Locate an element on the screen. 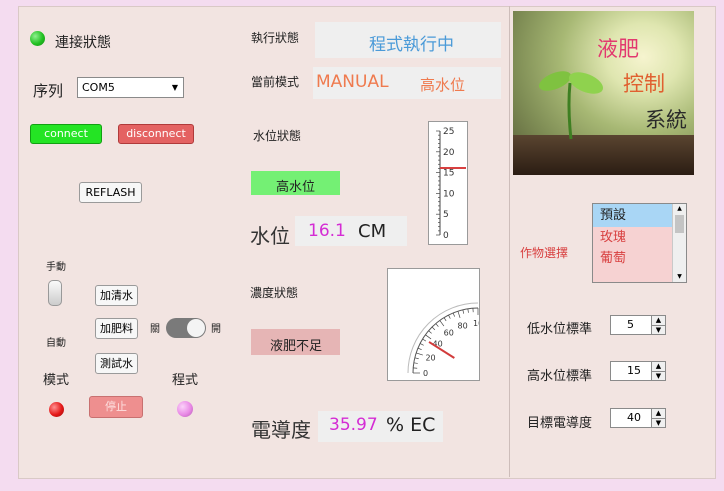 The image size is (724, 491). ec-value: 35.97 is located at coordinates (353, 425).